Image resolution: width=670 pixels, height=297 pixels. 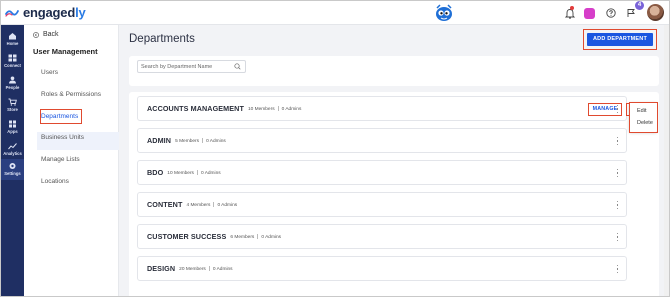 I want to click on sidebar-item-business-units: Business Units, so click(x=62, y=137).